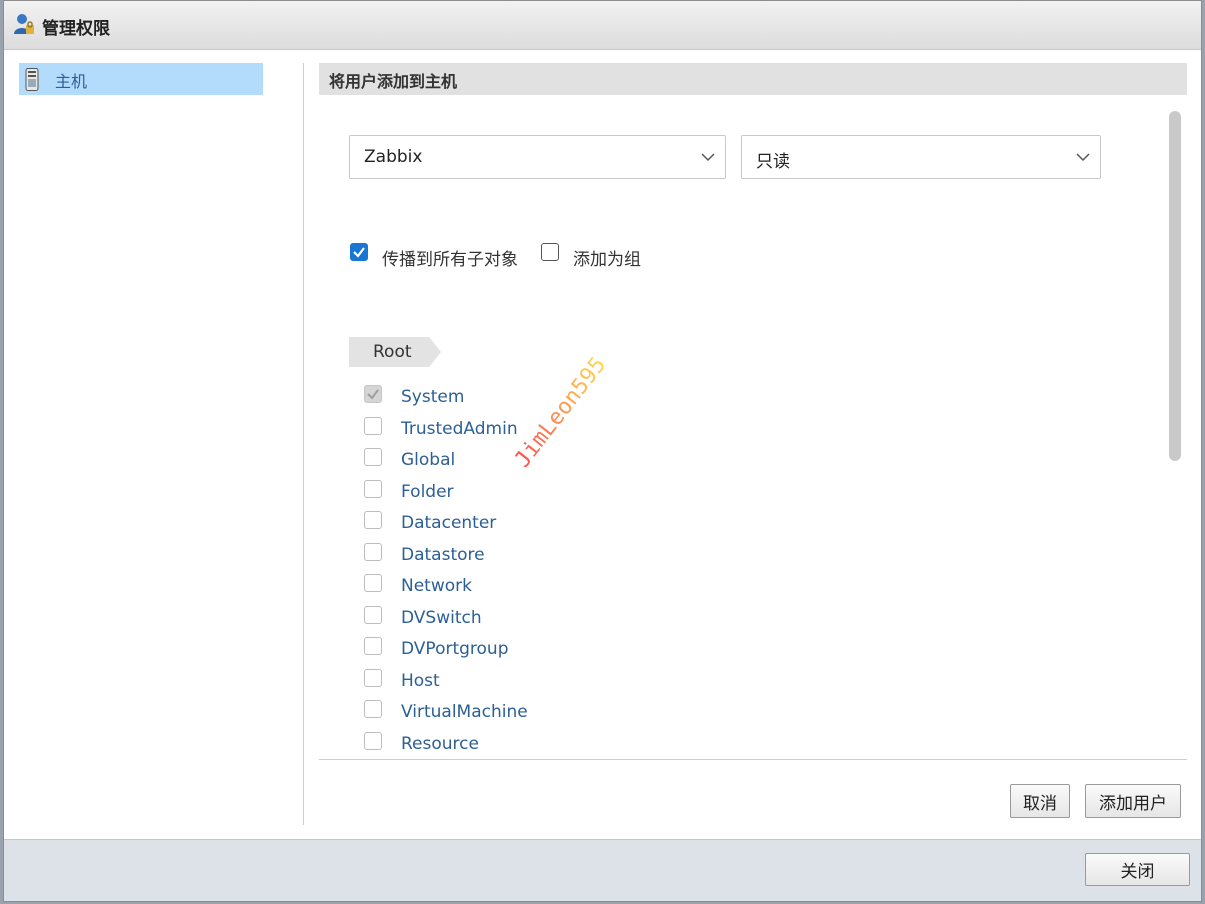 This screenshot has width=1205, height=904. I want to click on sidebar-item-host: 主机, so click(141, 79).